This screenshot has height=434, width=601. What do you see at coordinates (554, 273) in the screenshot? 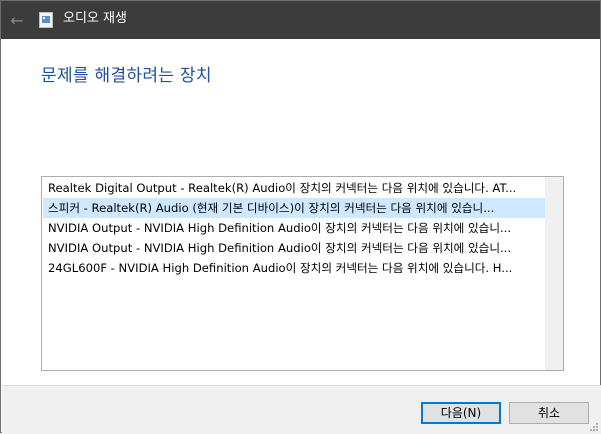
I see `vertical-scrollbar` at bounding box center [554, 273].